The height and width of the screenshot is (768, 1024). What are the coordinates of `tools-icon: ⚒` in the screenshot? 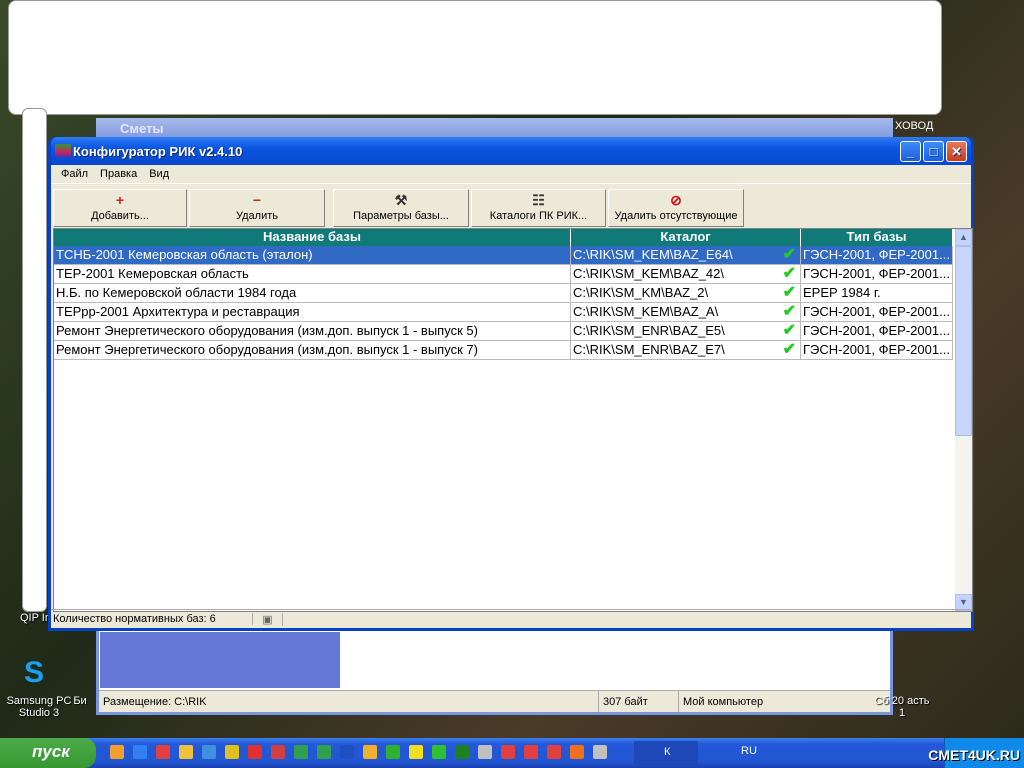 It's located at (401, 200).